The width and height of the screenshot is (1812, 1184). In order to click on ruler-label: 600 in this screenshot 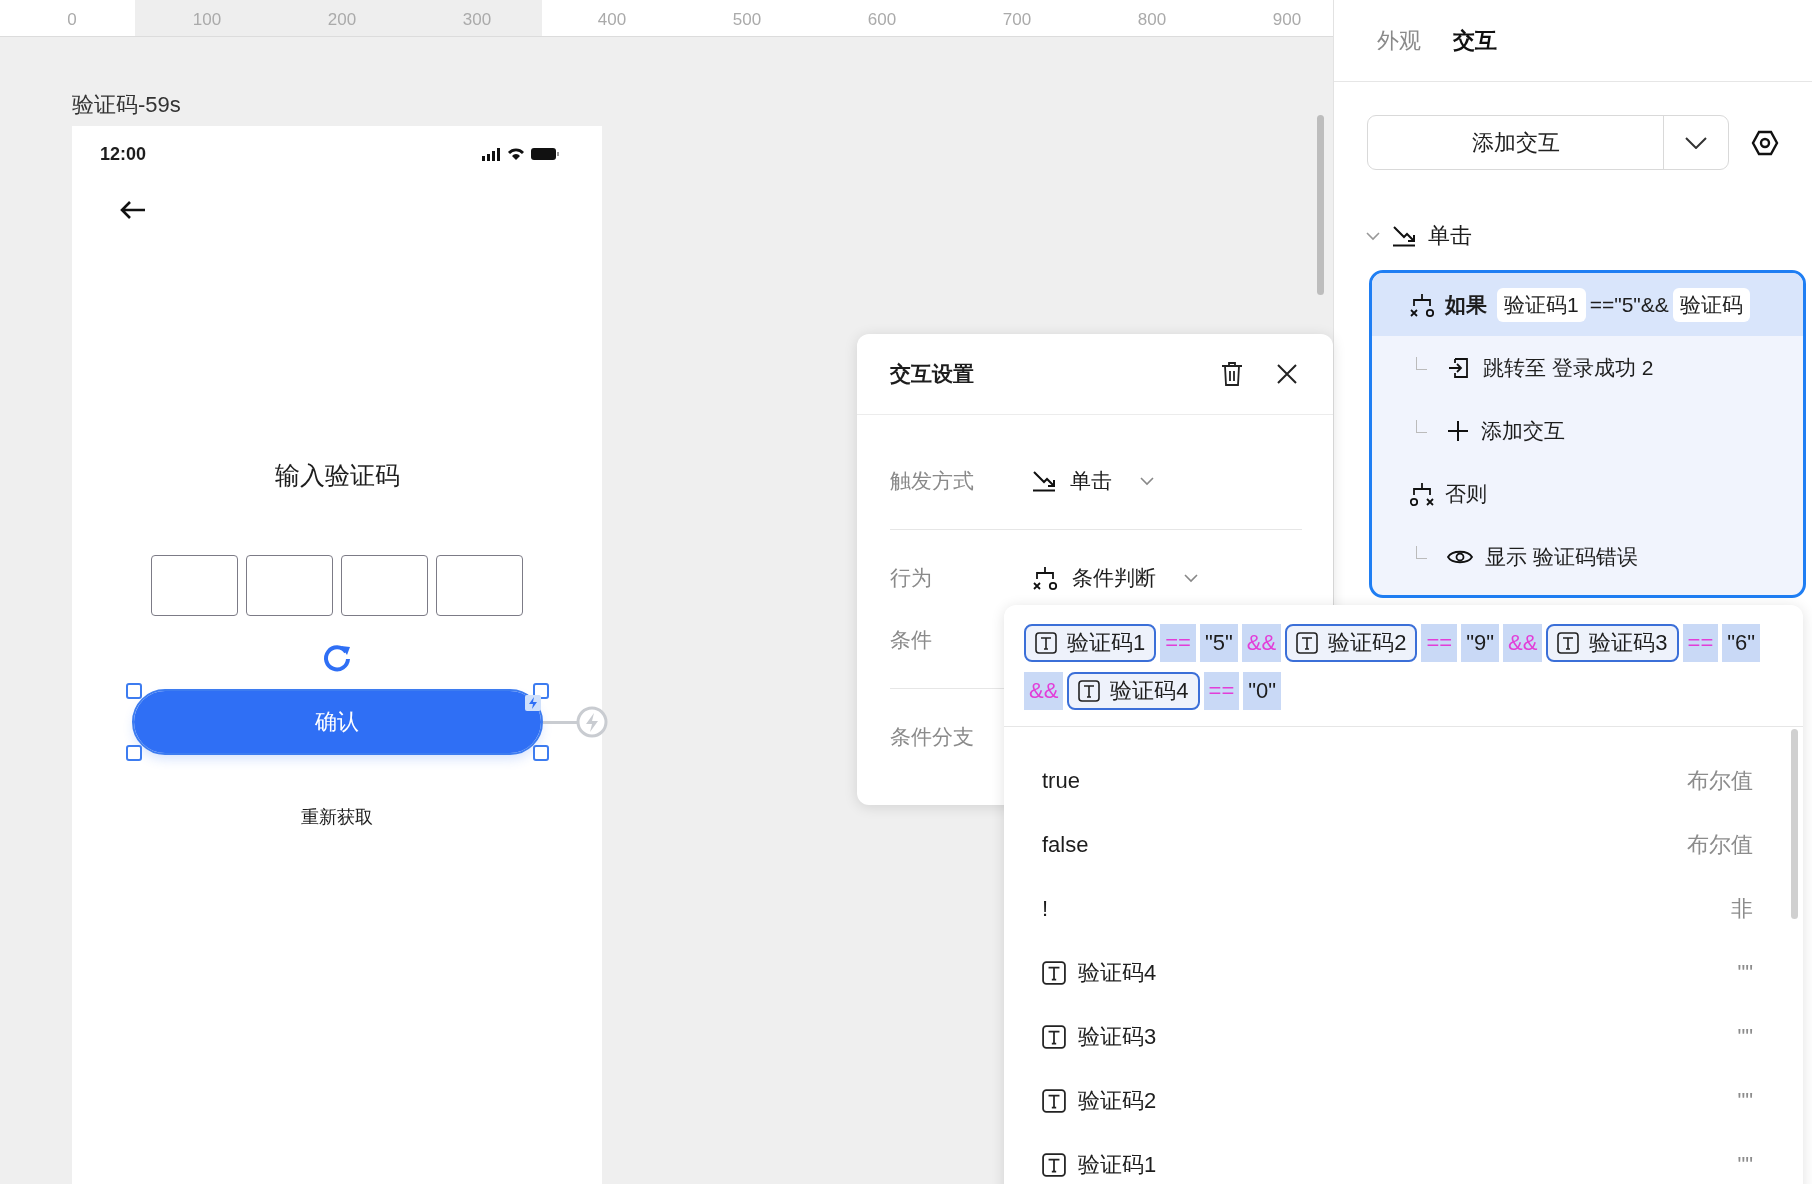, I will do `click(882, 20)`.